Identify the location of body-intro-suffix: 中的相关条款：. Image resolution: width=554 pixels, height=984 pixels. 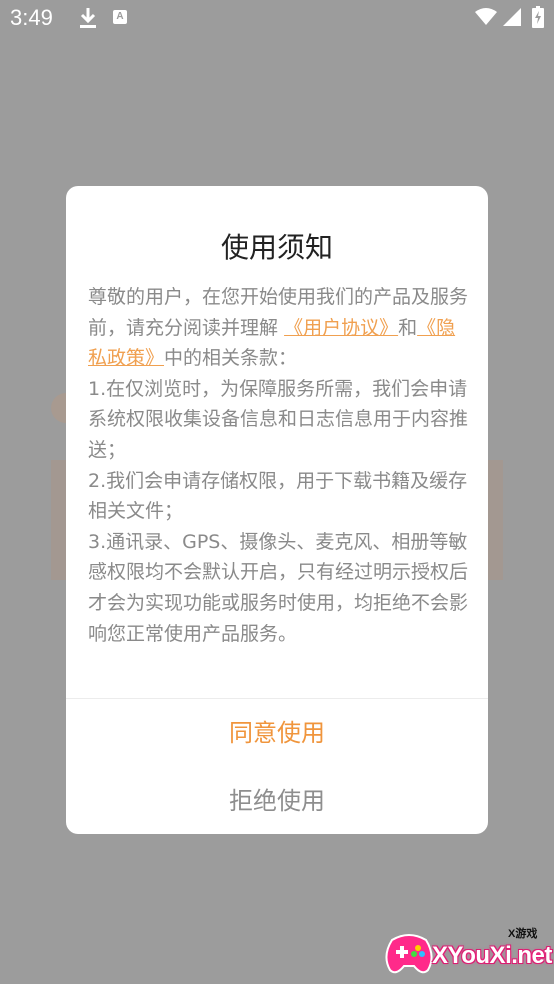
(231, 358).